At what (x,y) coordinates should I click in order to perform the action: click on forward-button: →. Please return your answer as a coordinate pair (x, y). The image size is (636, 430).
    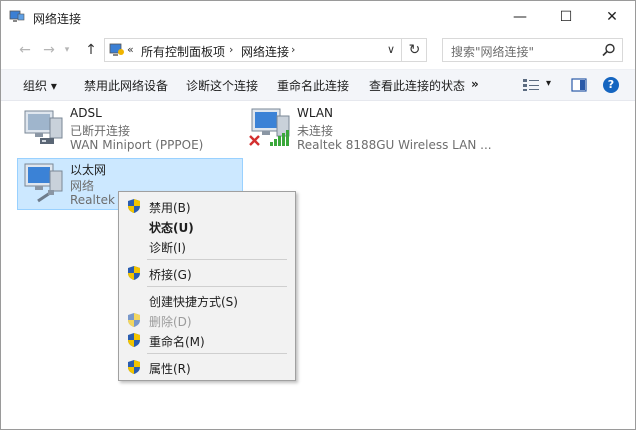
    Looking at the image, I should click on (49, 50).